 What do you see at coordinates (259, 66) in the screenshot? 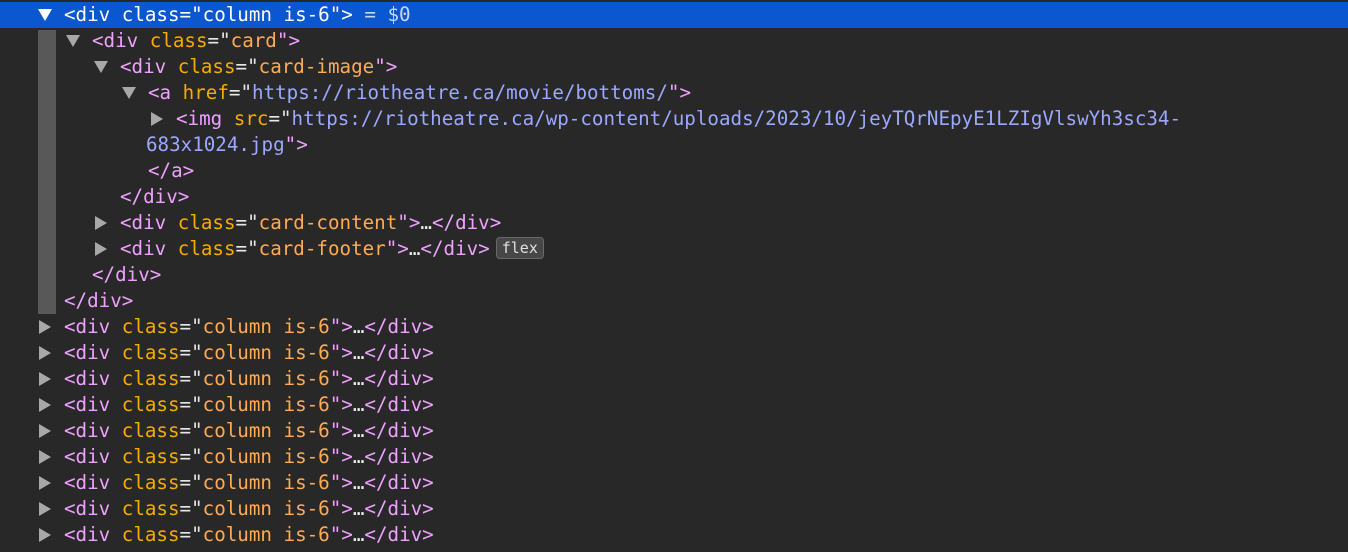
I see `node-markup: <div class="card-image">` at bounding box center [259, 66].